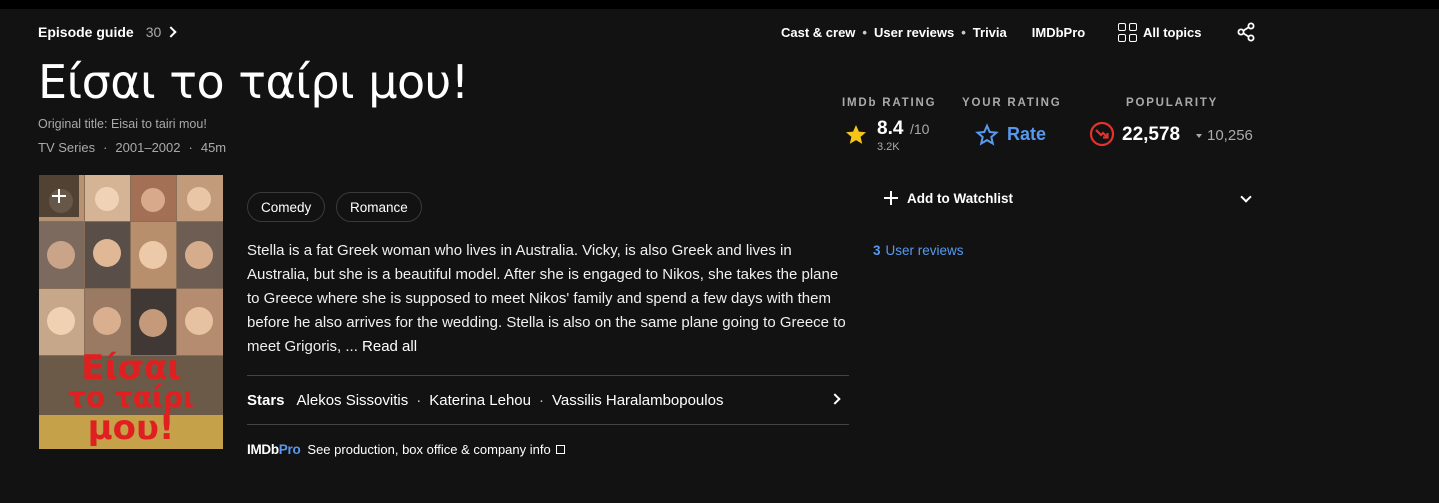 The width and height of the screenshot is (1439, 503). Describe the element at coordinates (719, 4) in the screenshot. I see `top-strip` at that location.